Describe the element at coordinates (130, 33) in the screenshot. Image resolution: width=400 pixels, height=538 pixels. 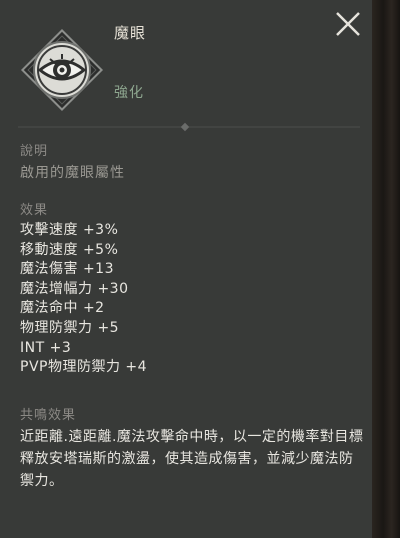
I see `item-title: 魔眼` at that location.